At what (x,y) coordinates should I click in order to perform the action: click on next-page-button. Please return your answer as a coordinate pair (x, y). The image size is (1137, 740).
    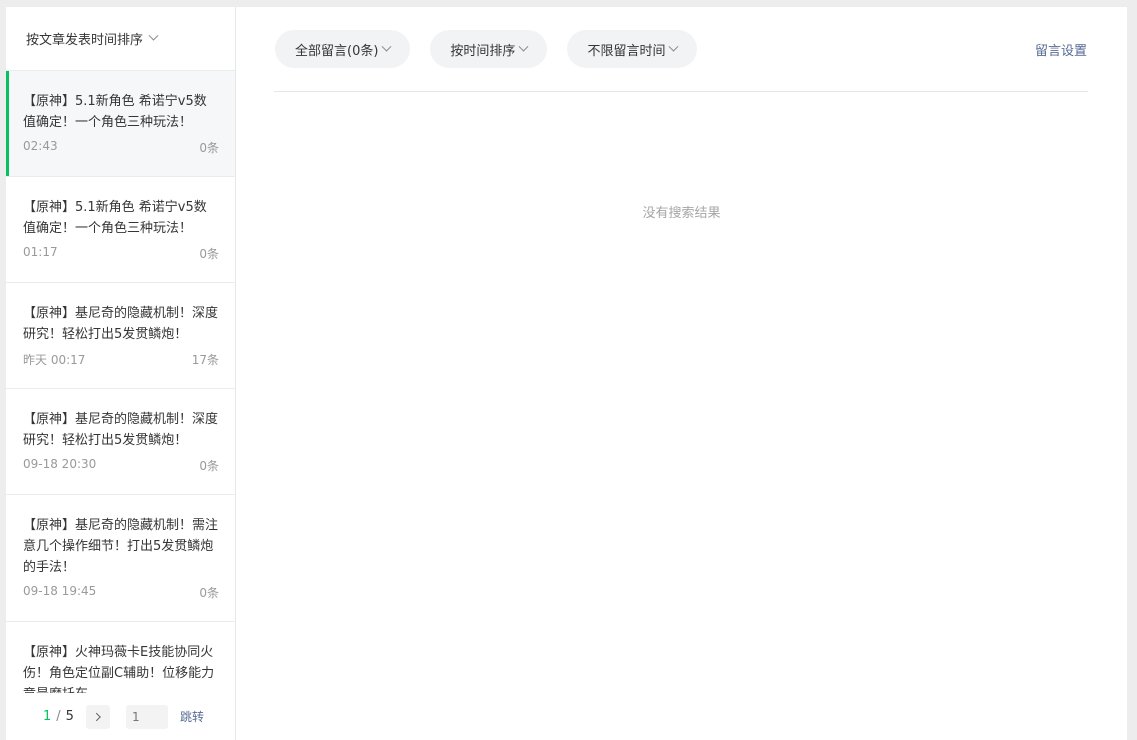
    Looking at the image, I should click on (97, 716).